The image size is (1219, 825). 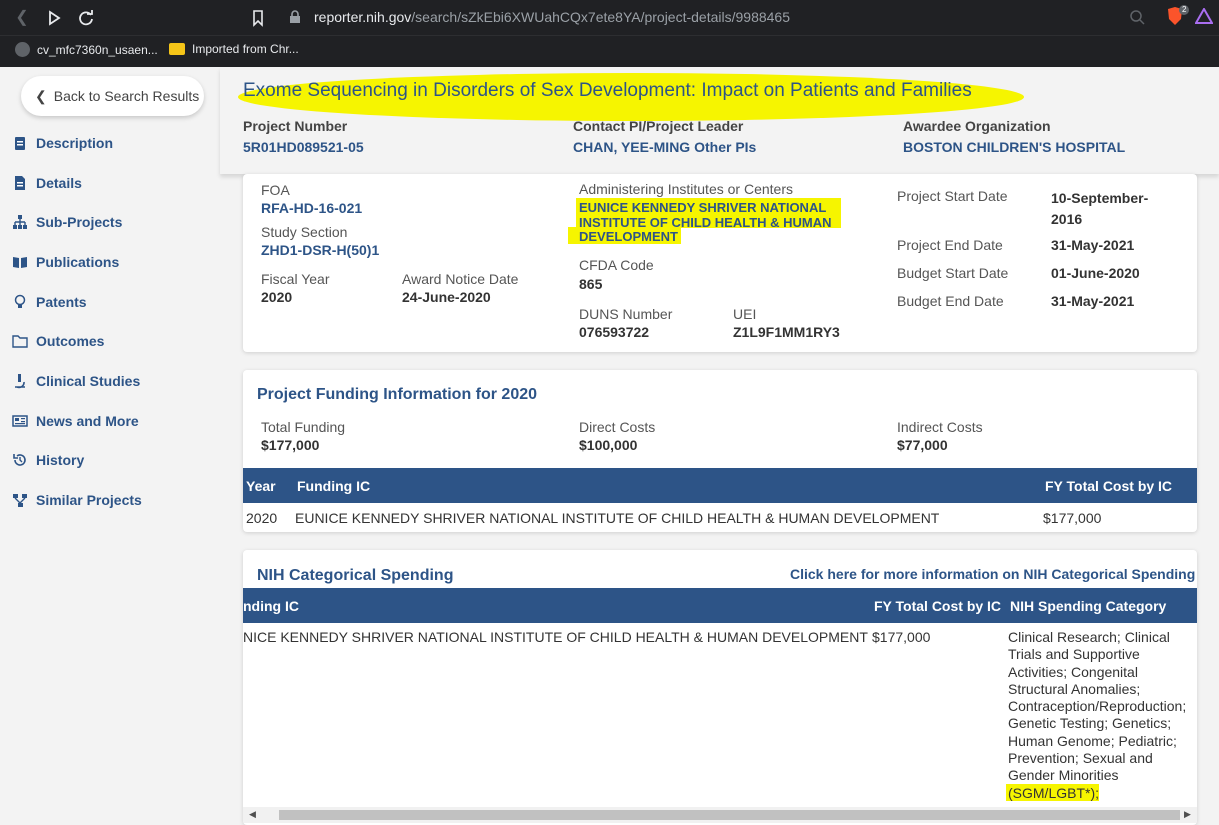 I want to click on sidebar-item-news: News and More, so click(x=75, y=421).